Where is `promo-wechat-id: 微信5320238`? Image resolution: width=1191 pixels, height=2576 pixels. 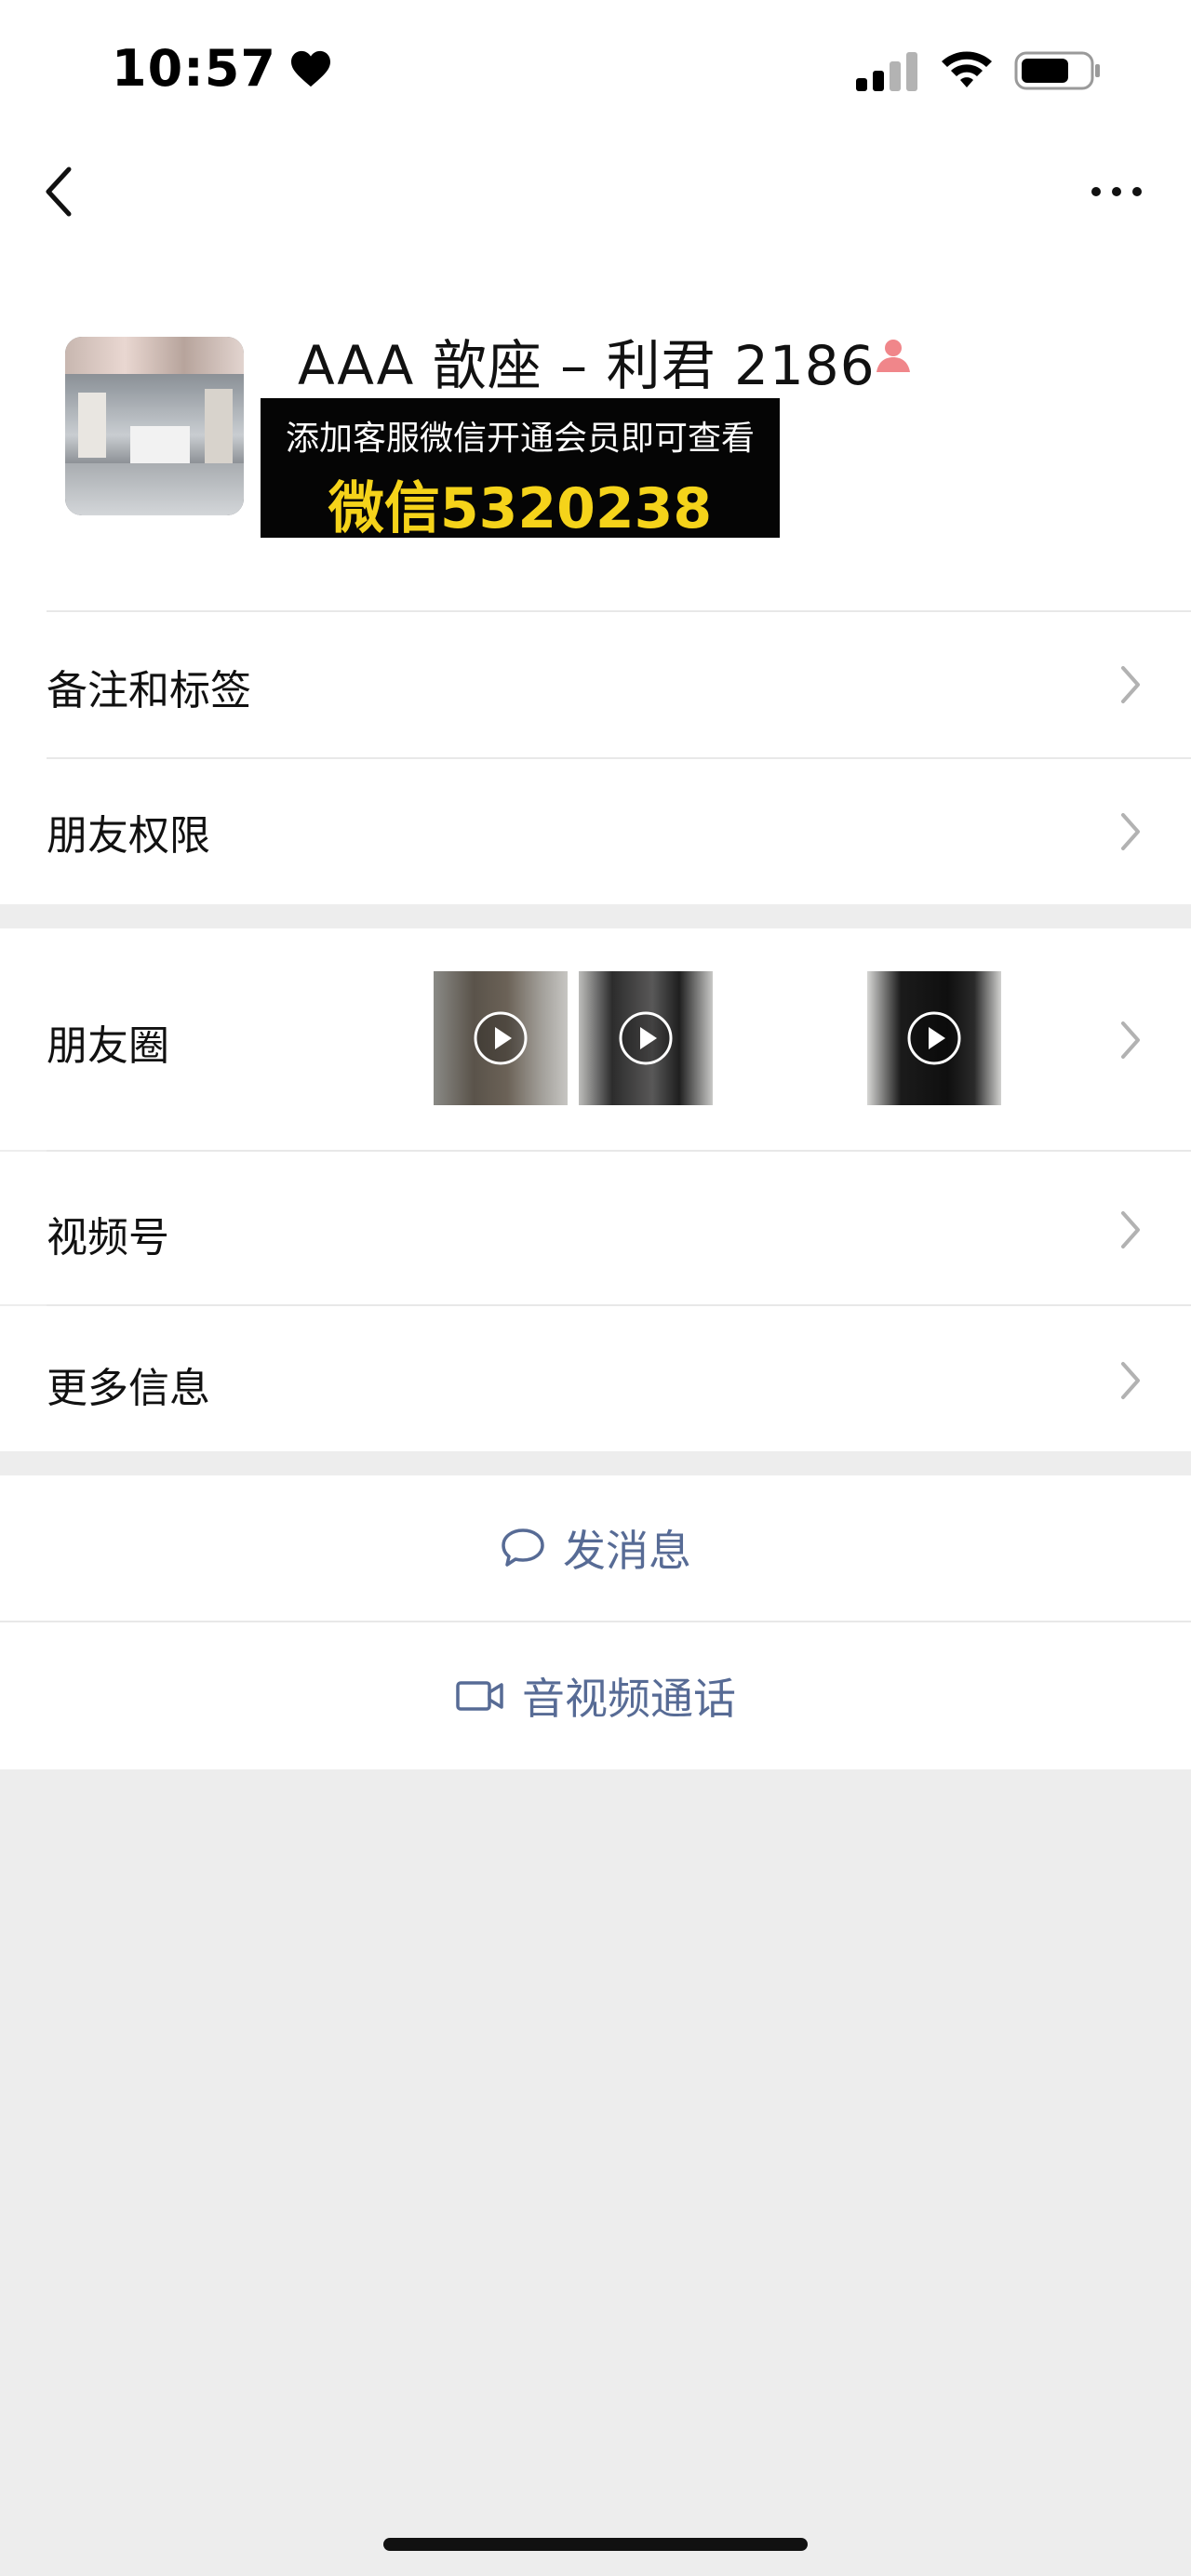
promo-wechat-id: 微信5320238 is located at coordinates (520, 508).